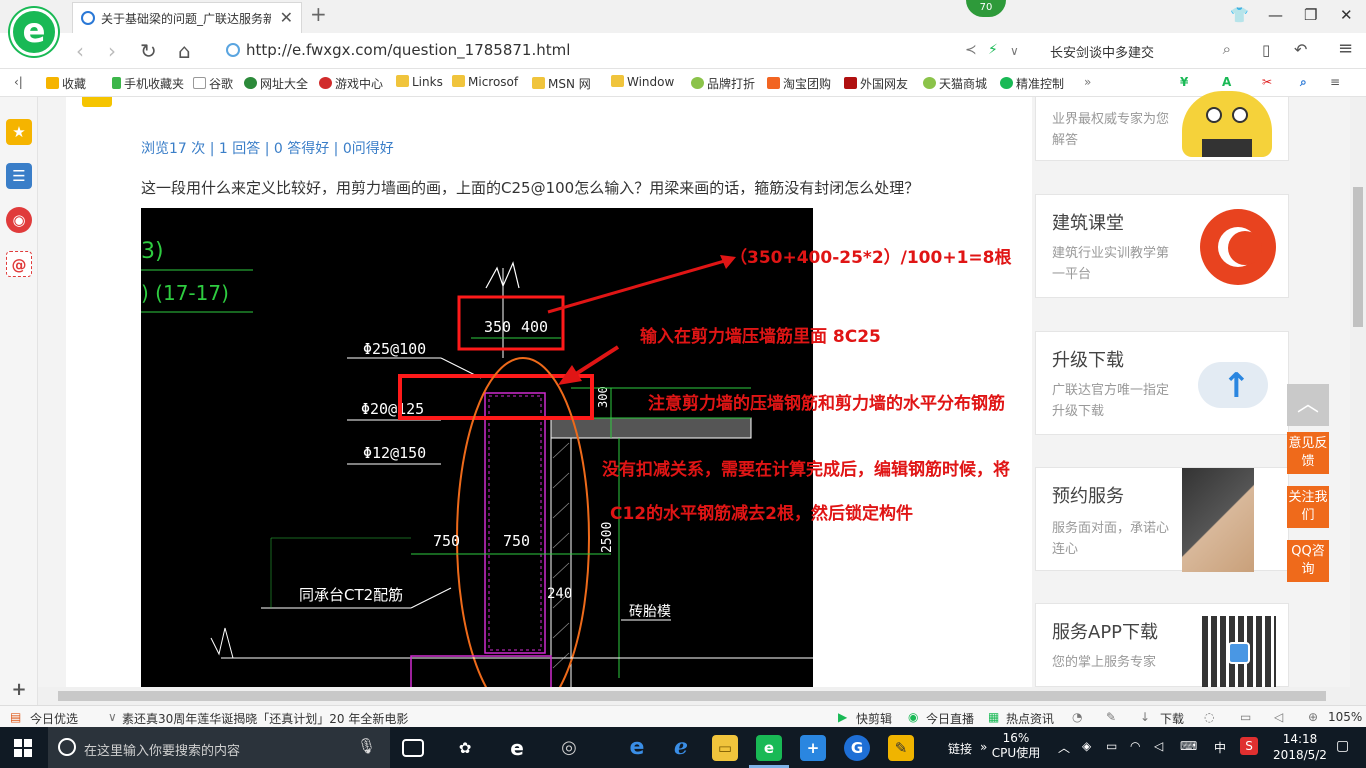 The image size is (1366, 768). What do you see at coordinates (1278, 717) in the screenshot?
I see `speaker-icon: ◁` at bounding box center [1278, 717].